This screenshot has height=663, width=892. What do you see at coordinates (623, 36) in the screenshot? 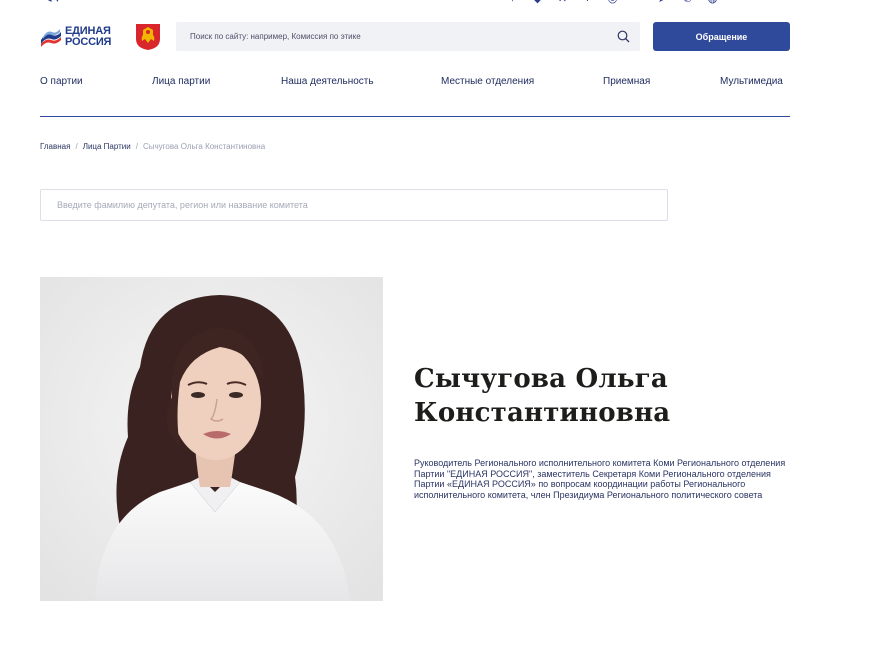
I see `search-icon` at bounding box center [623, 36].